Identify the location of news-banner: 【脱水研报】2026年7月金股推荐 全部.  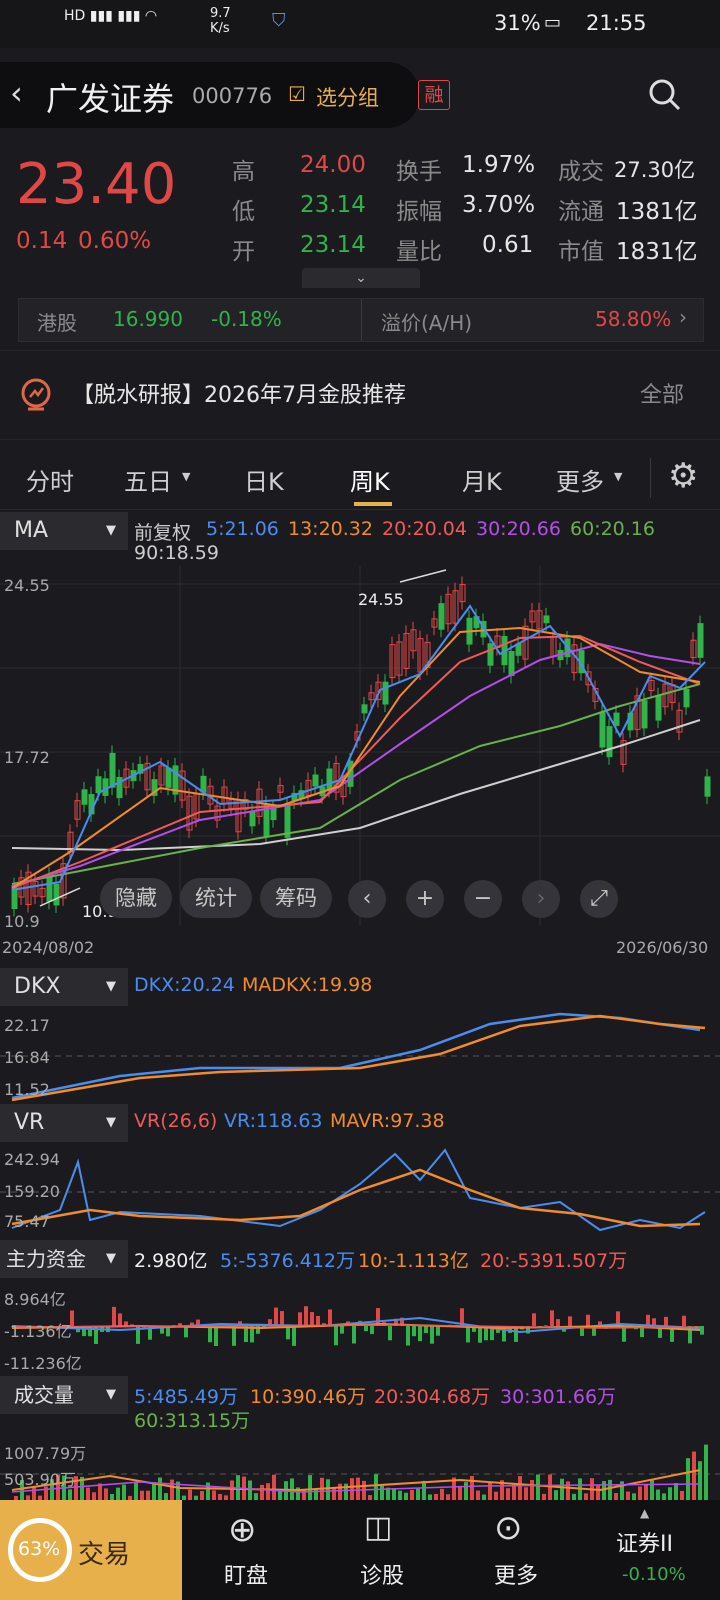
(360, 395).